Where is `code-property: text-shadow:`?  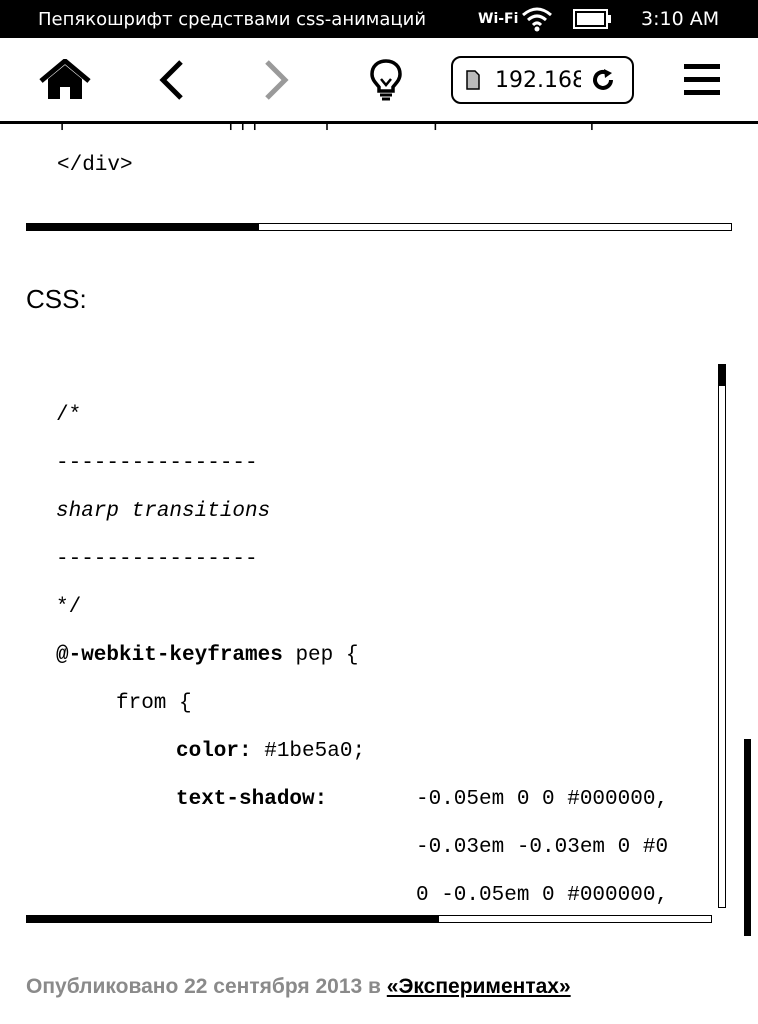 code-property: text-shadow: is located at coordinates (252, 799).